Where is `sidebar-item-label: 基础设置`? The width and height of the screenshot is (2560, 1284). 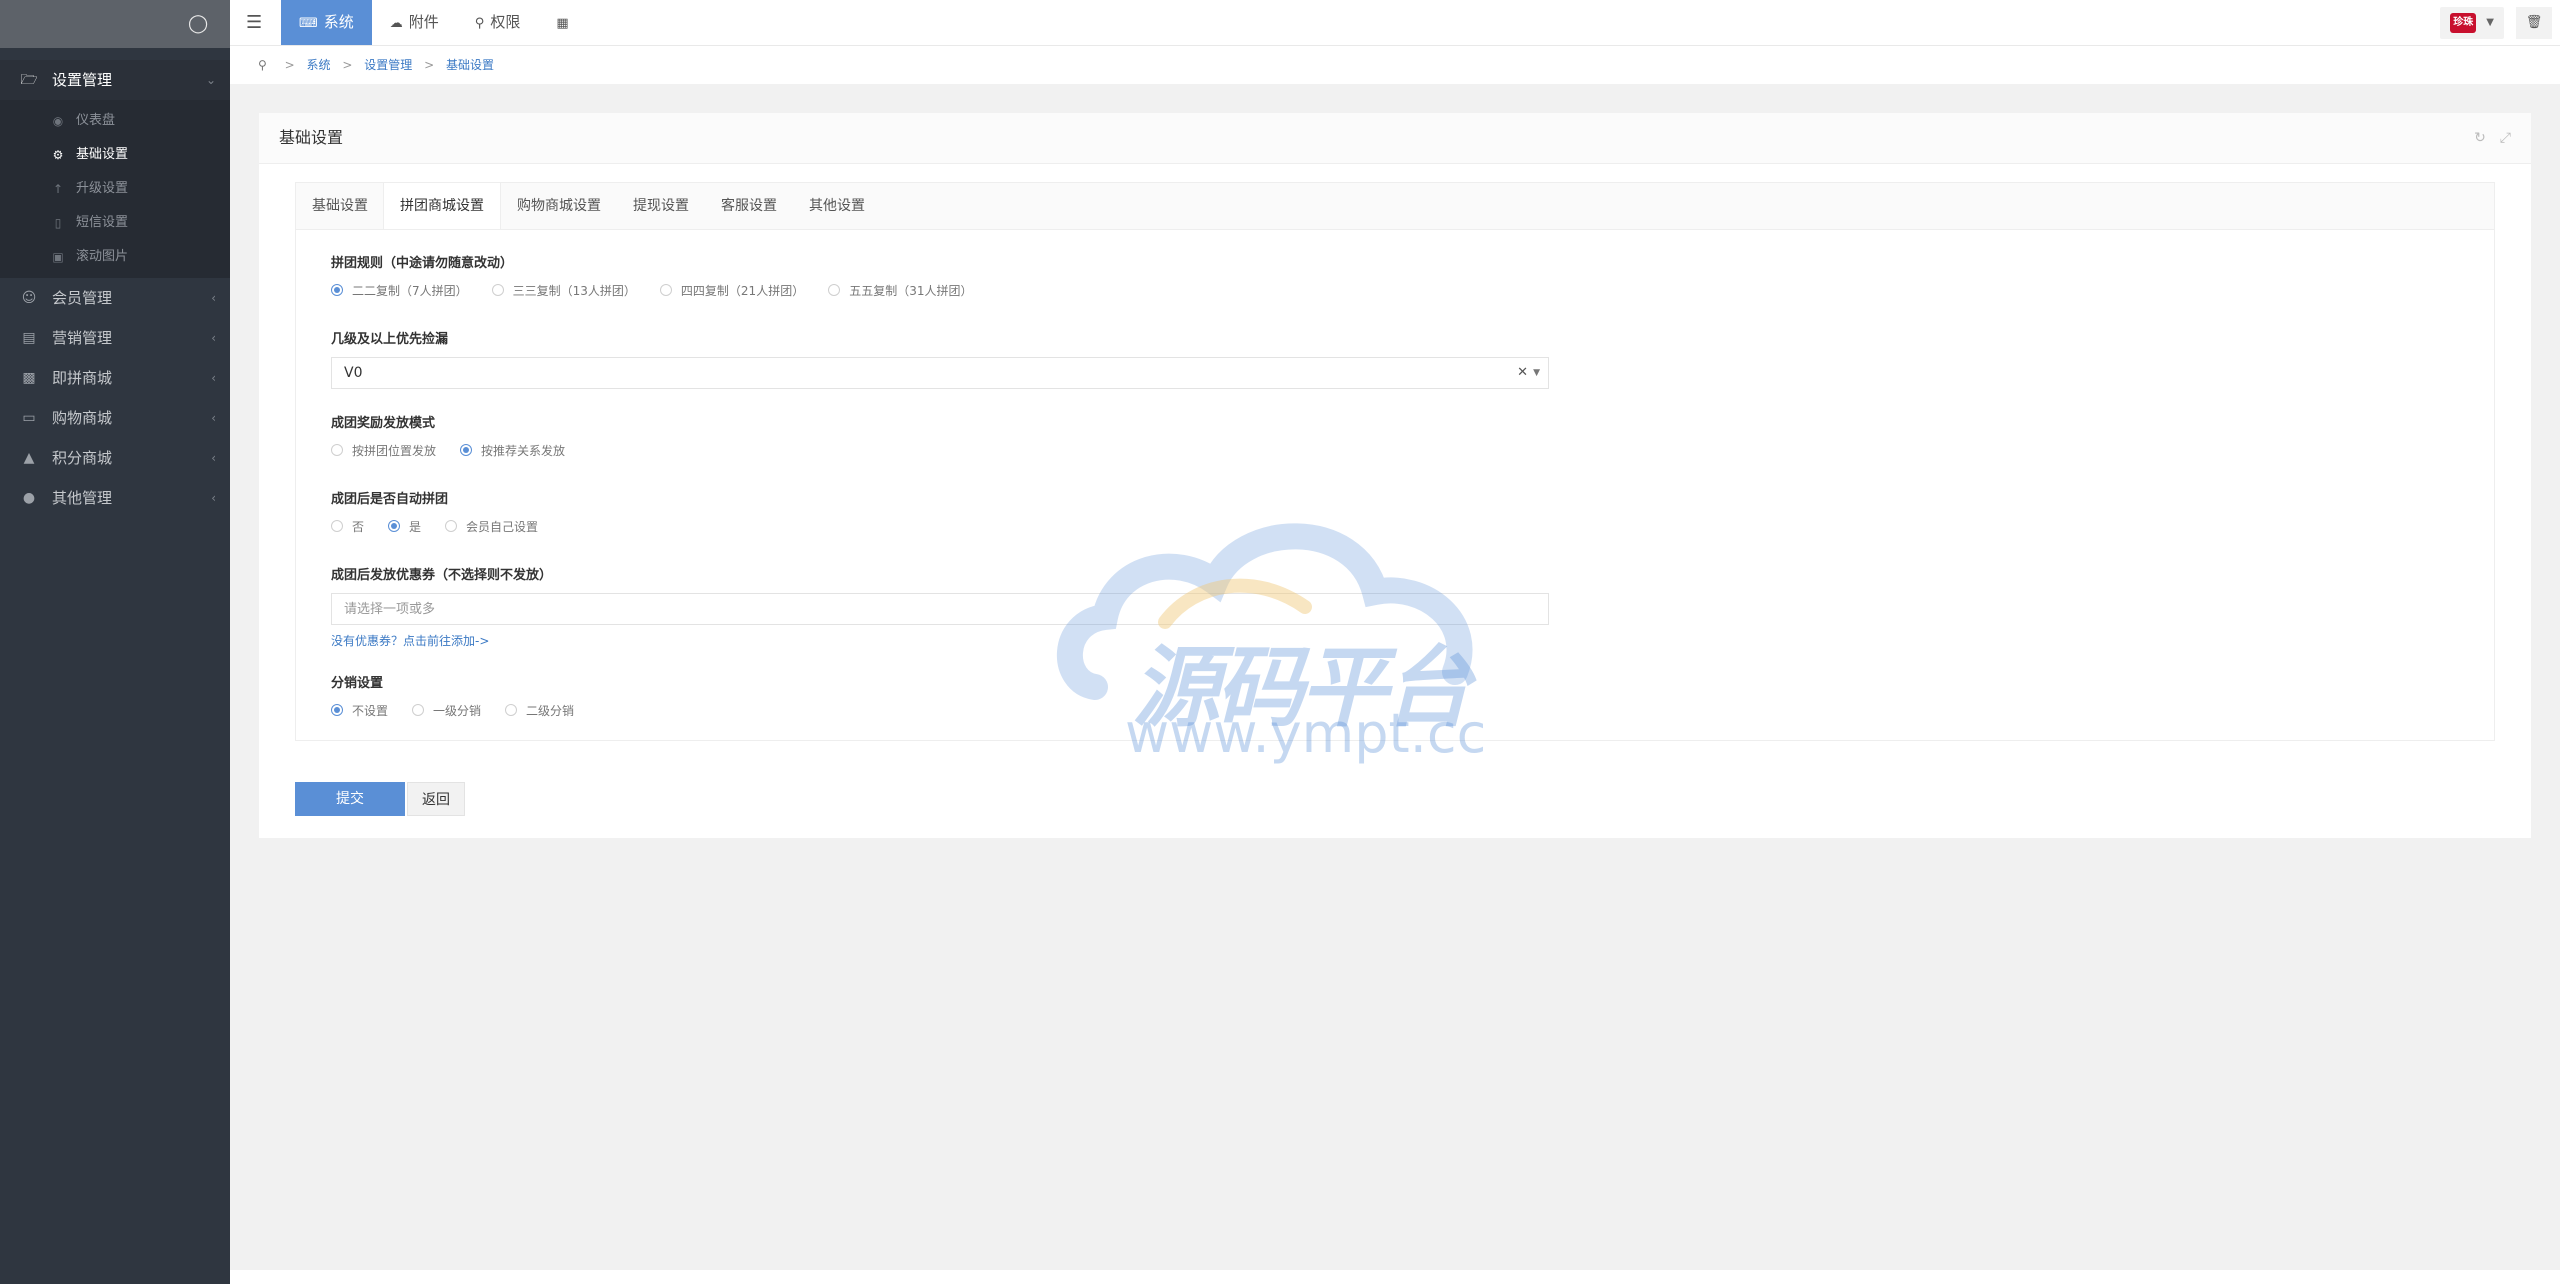 sidebar-item-label: 基础设置 is located at coordinates (102, 154).